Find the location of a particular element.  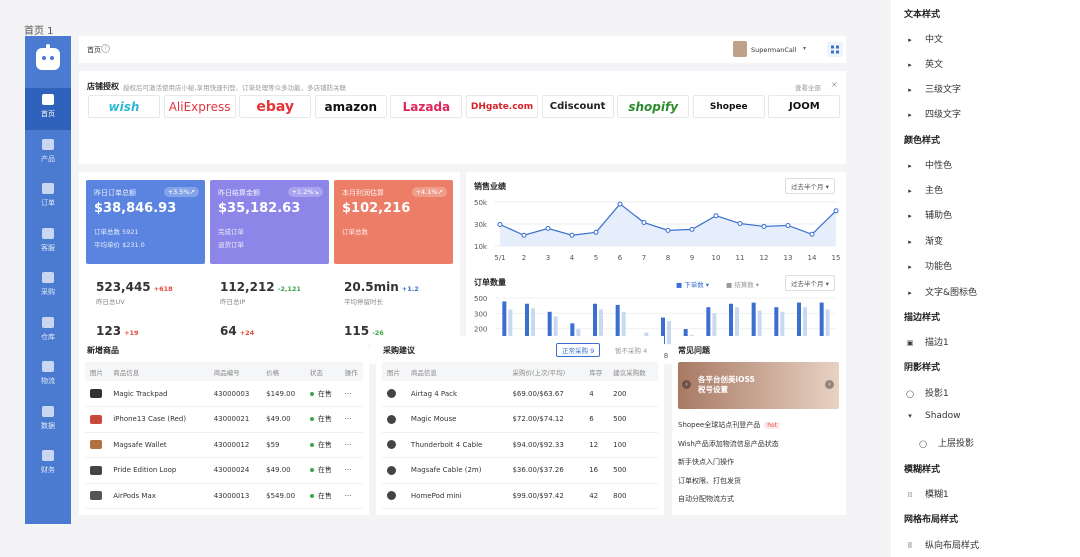

sidebar: 首页 产品 订单 客服采购仓库 物流 数据 财务 is located at coordinates (48, 280).